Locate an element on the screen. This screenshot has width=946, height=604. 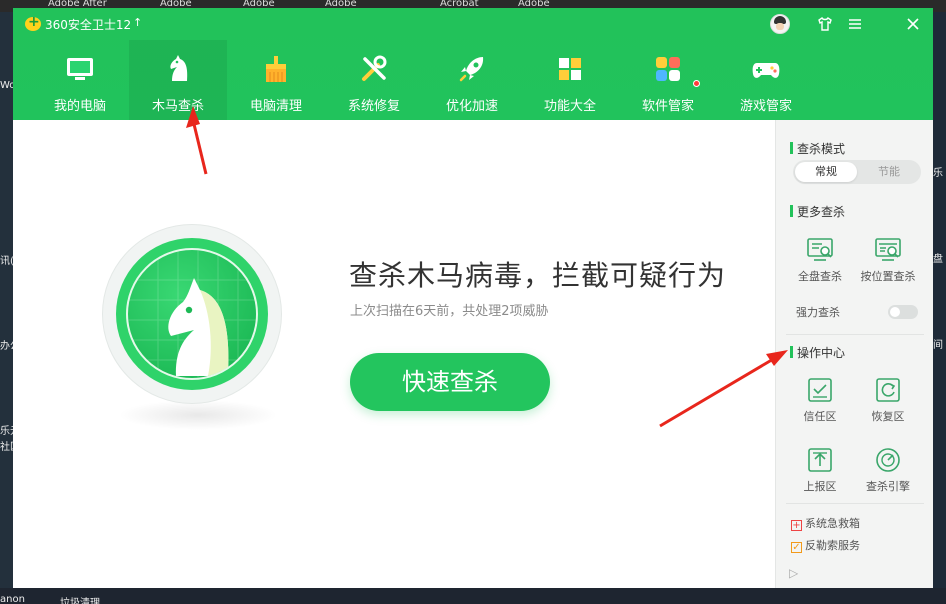
grid-icon is located at coordinates (570, 69).